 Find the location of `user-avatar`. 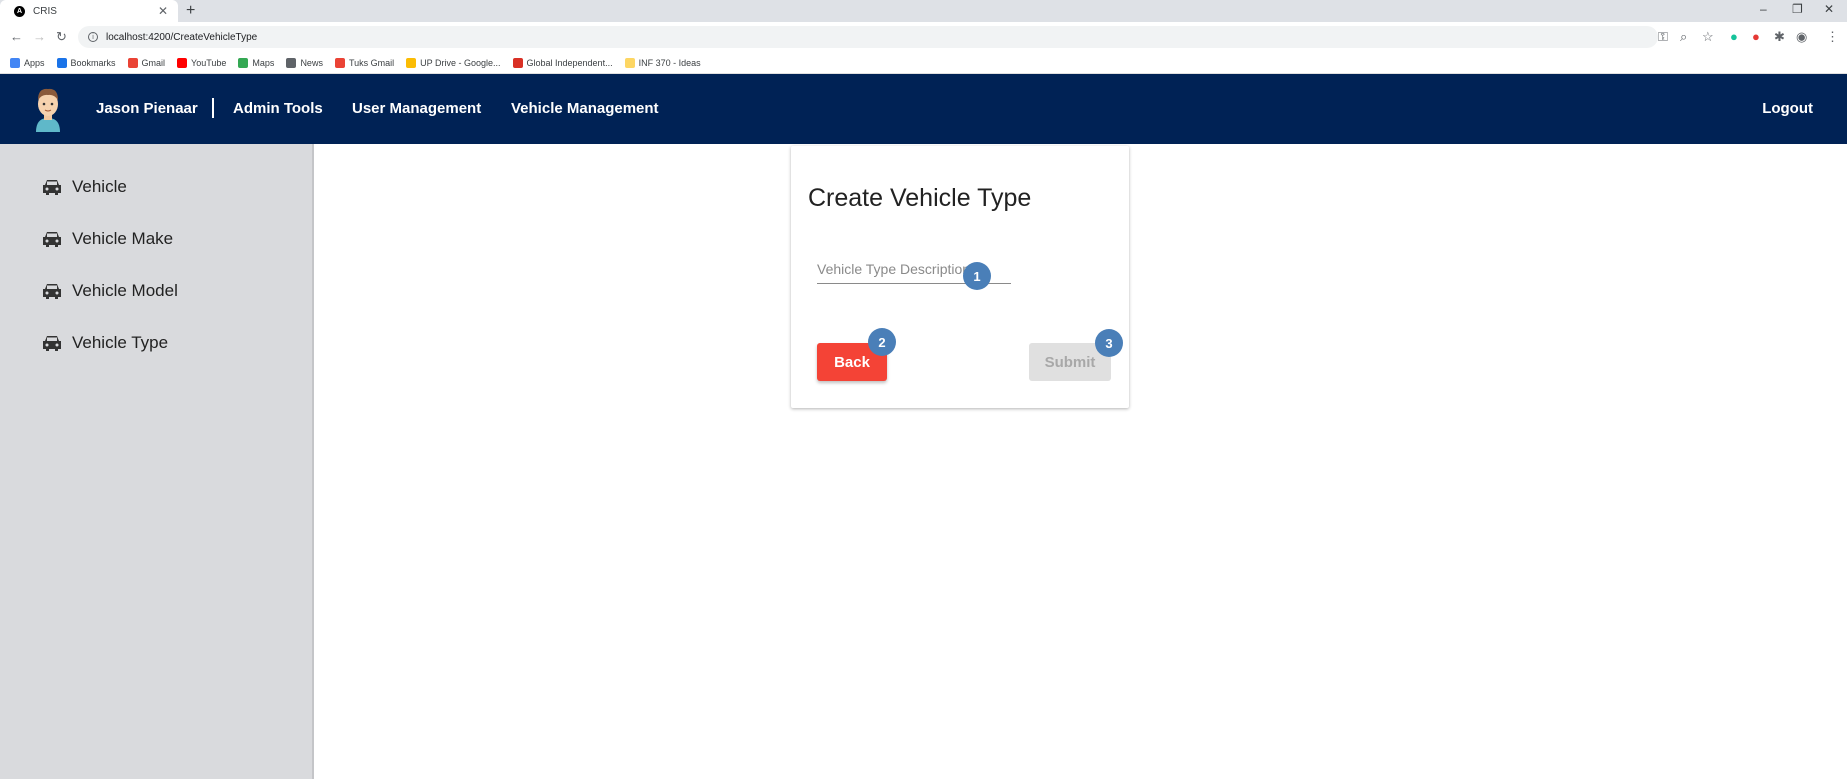

user-avatar is located at coordinates (48, 108).